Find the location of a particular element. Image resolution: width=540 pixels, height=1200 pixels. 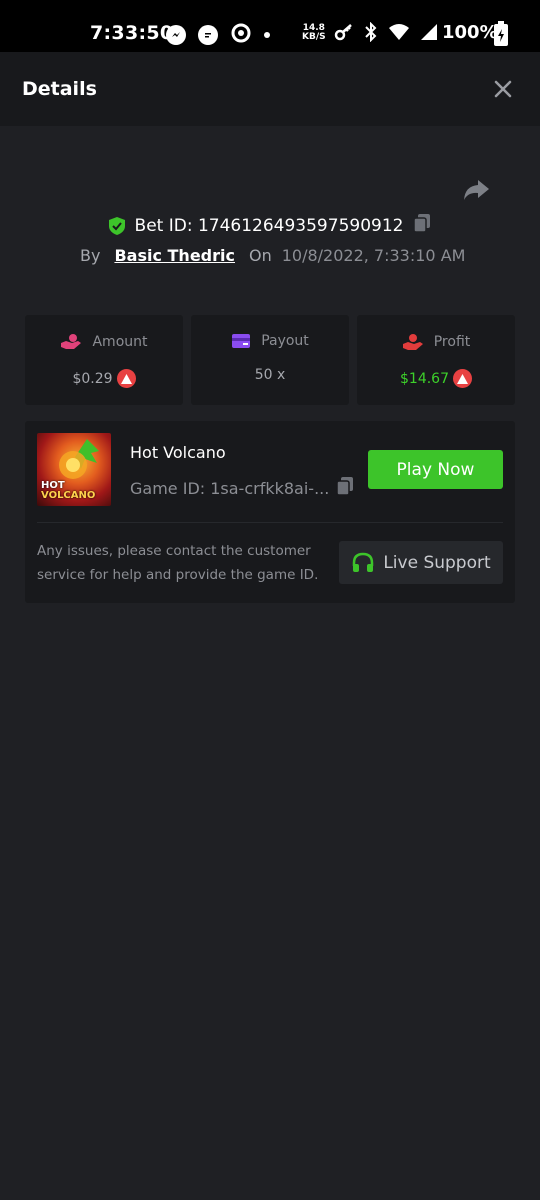

card-icon is located at coordinates (241, 341).